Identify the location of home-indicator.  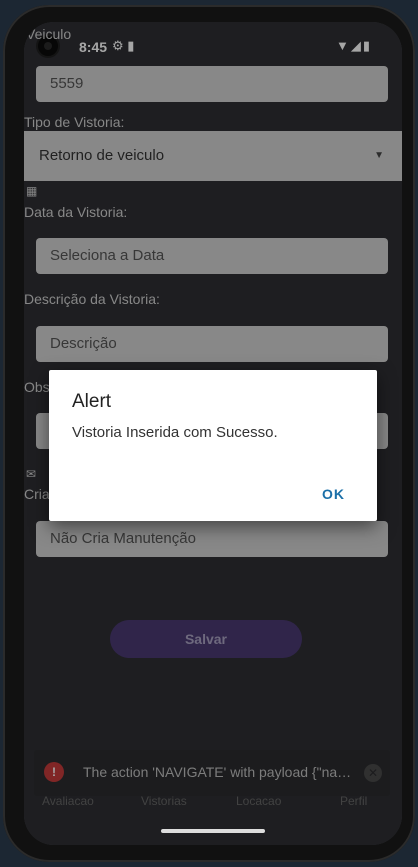
(213, 831).